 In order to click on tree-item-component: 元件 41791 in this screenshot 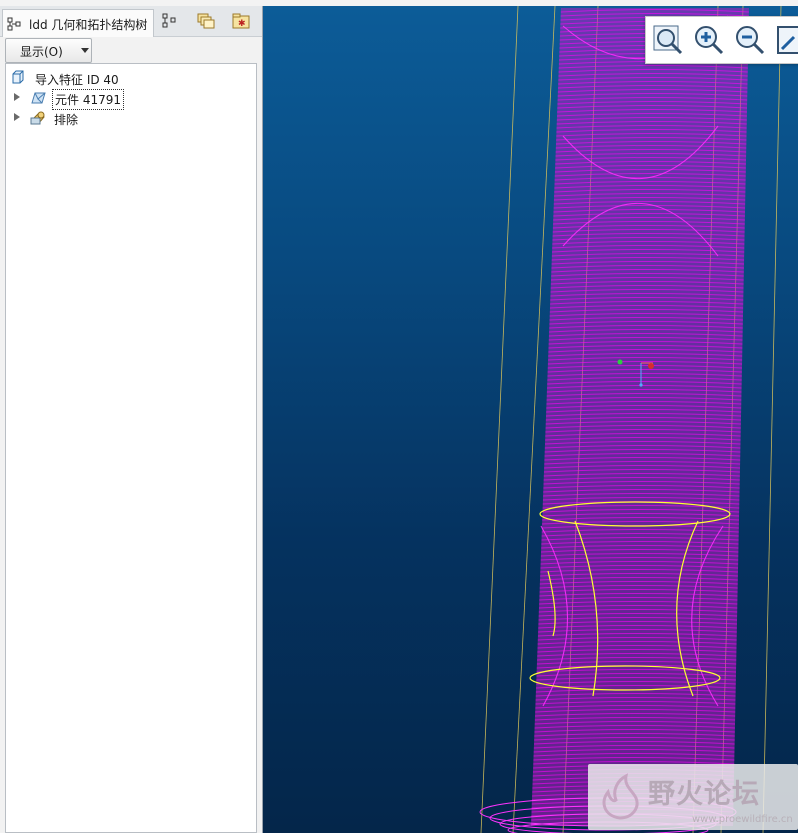, I will do `click(130, 99)`.